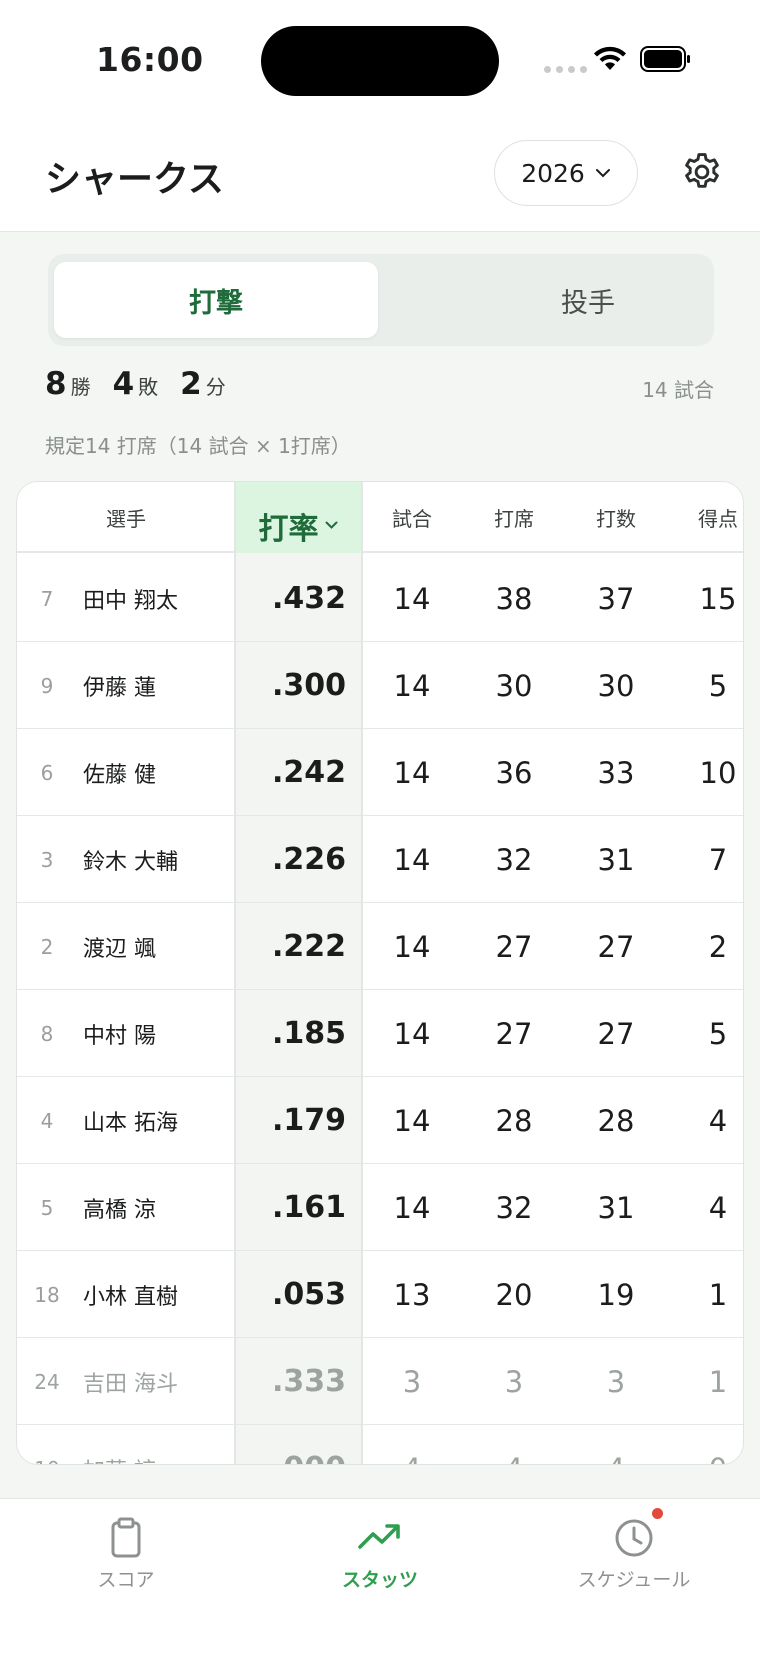  I want to click on player-name: 加藤 諒, so click(158, 1445).